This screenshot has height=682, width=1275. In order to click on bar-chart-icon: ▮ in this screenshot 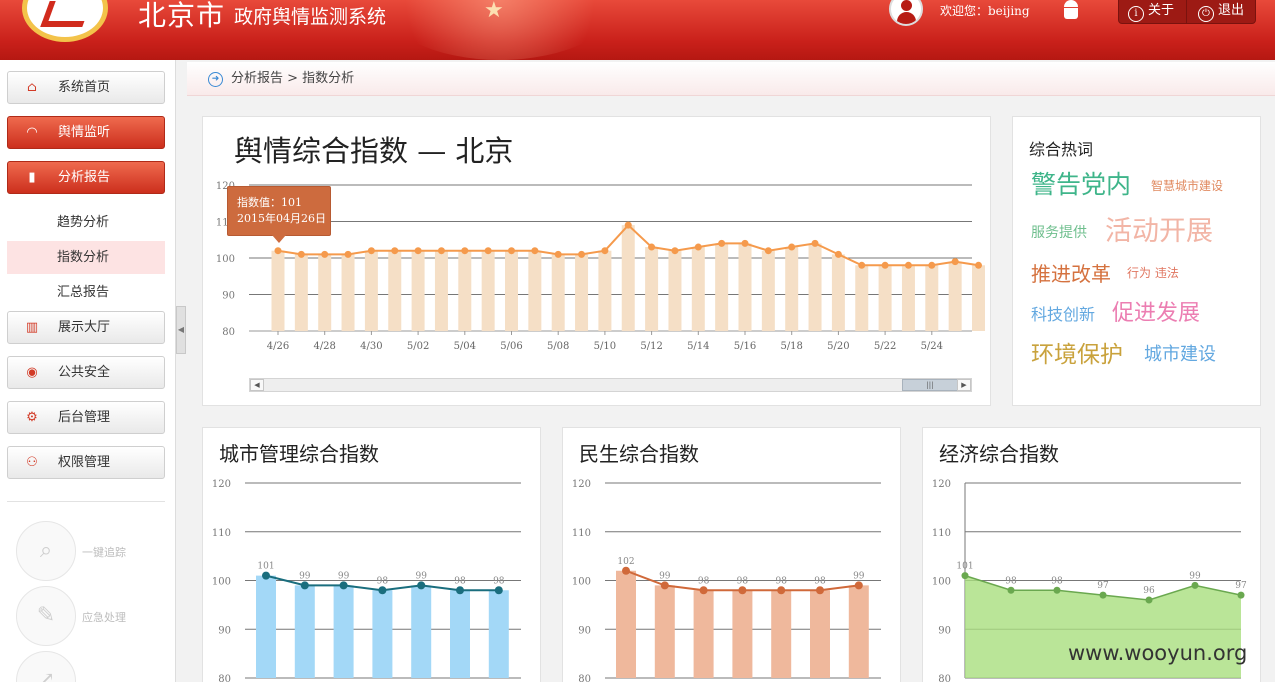, I will do `click(32, 177)`.